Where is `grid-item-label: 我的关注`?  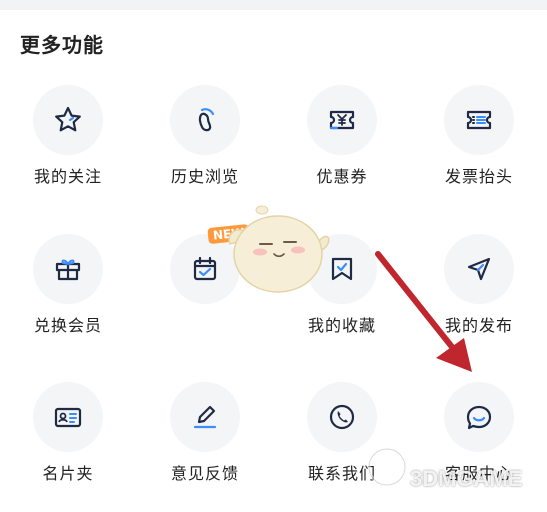
grid-item-label: 我的关注 is located at coordinates (67, 176).